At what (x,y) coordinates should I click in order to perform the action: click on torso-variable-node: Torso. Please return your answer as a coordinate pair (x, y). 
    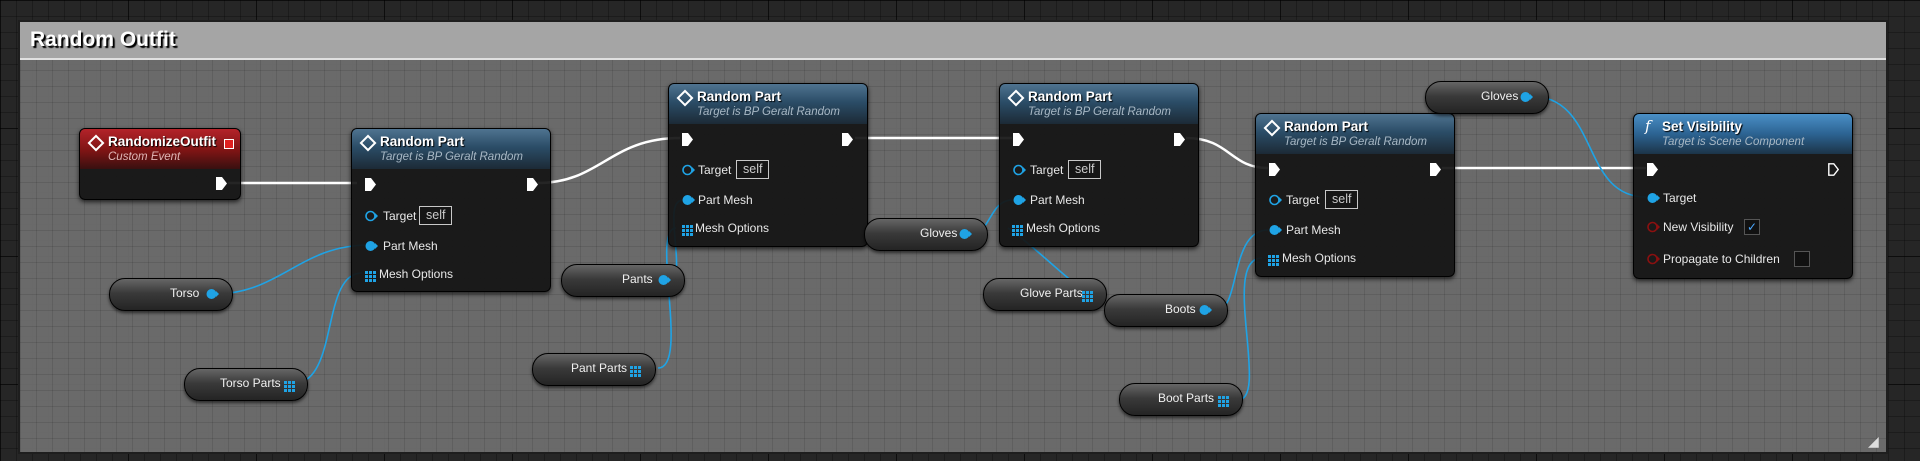
    Looking at the image, I should click on (171, 294).